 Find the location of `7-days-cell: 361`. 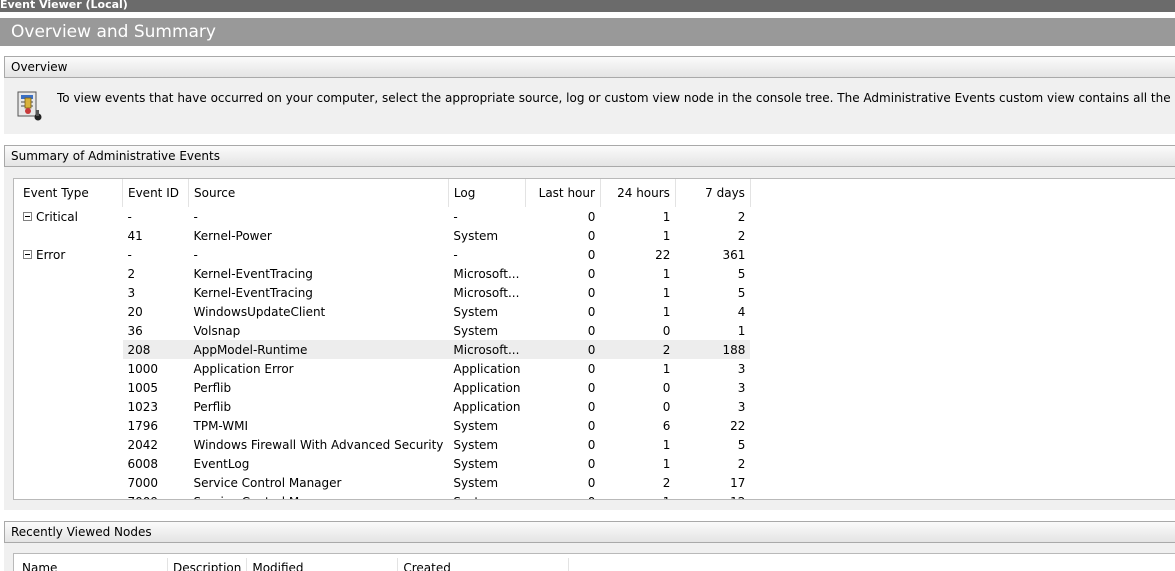

7-days-cell: 361 is located at coordinates (734, 254).